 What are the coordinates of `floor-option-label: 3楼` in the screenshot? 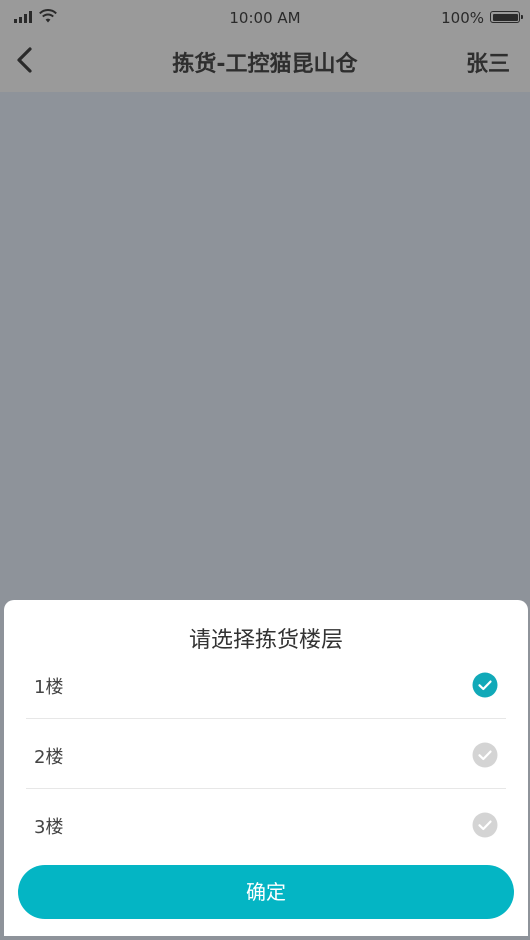 It's located at (49, 827).